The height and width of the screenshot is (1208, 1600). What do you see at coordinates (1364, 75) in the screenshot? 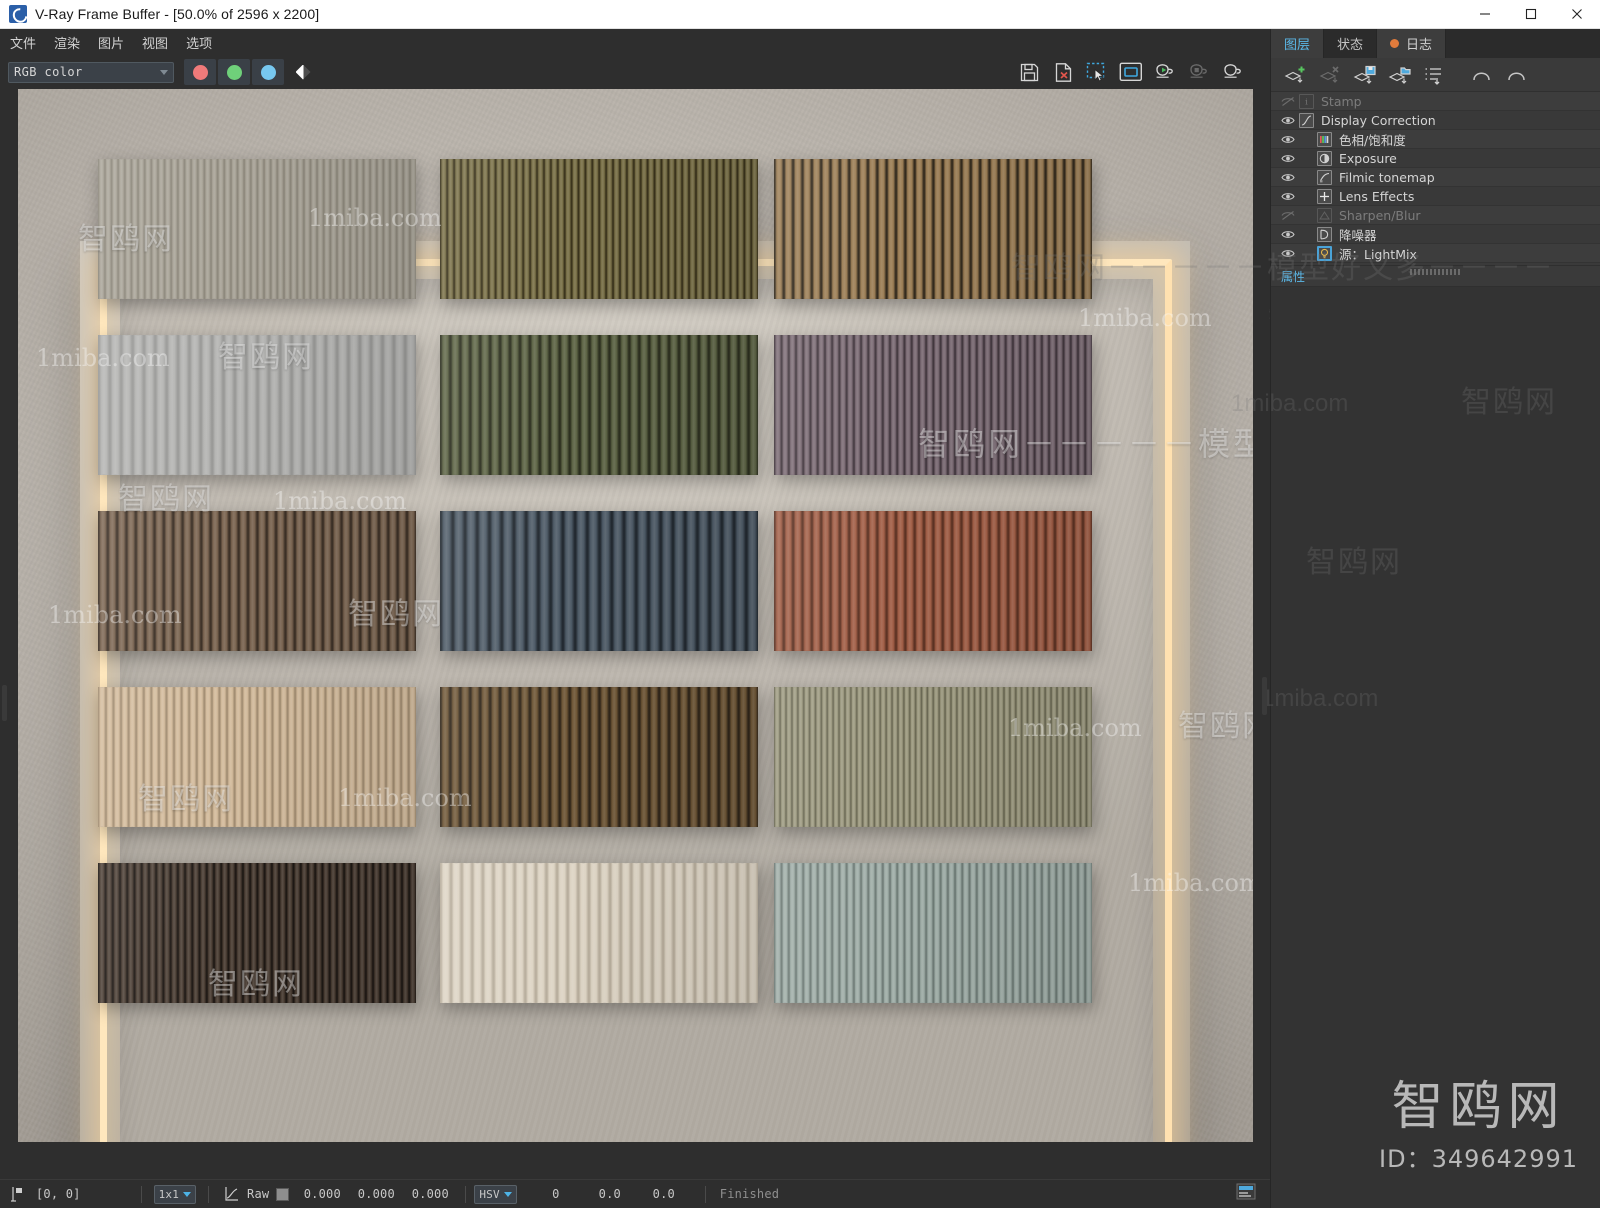
I see `save-layers-icon` at bounding box center [1364, 75].